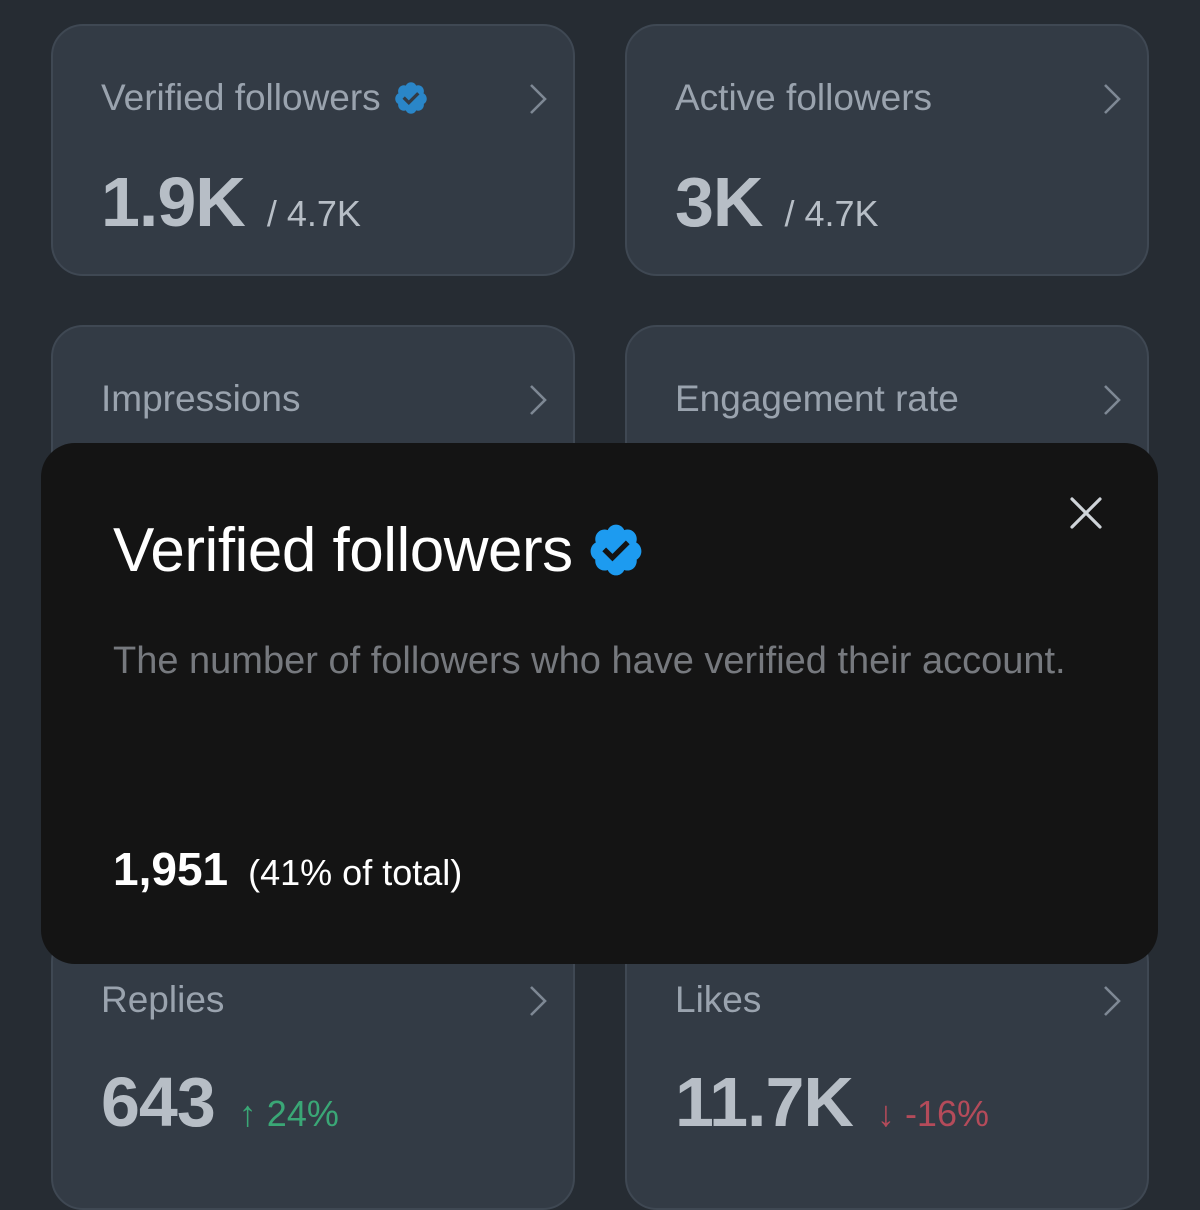 The image size is (1200, 1210). What do you see at coordinates (887, 150) in the screenshot?
I see `active-followers-card: Active followers 3K / 4.7K` at bounding box center [887, 150].